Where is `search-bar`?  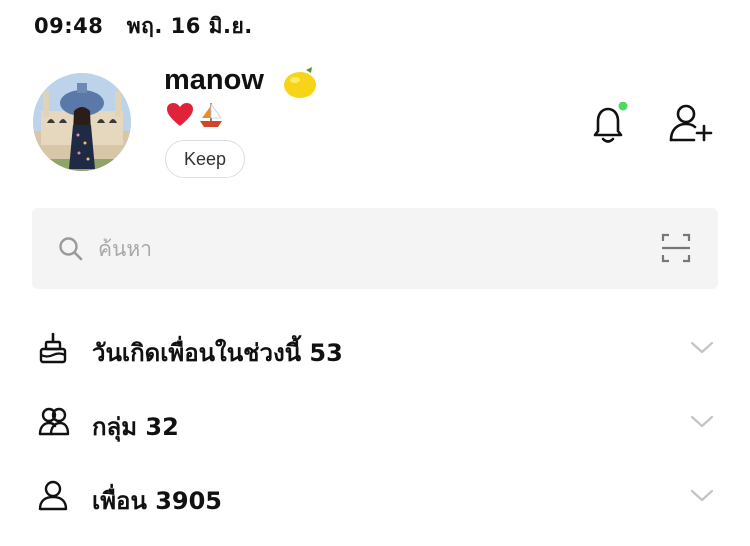 search-bar is located at coordinates (375, 248).